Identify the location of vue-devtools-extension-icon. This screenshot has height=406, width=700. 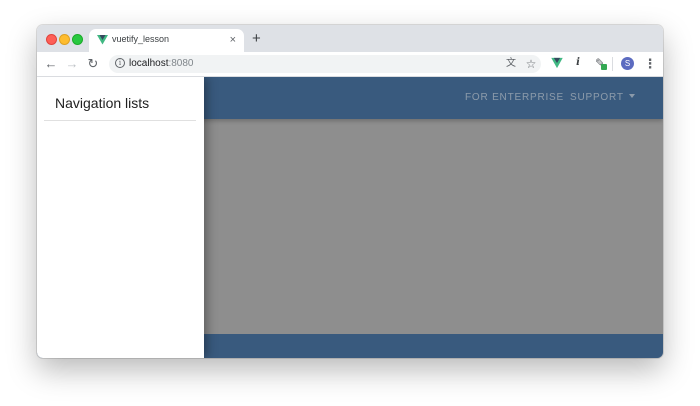
(557, 63).